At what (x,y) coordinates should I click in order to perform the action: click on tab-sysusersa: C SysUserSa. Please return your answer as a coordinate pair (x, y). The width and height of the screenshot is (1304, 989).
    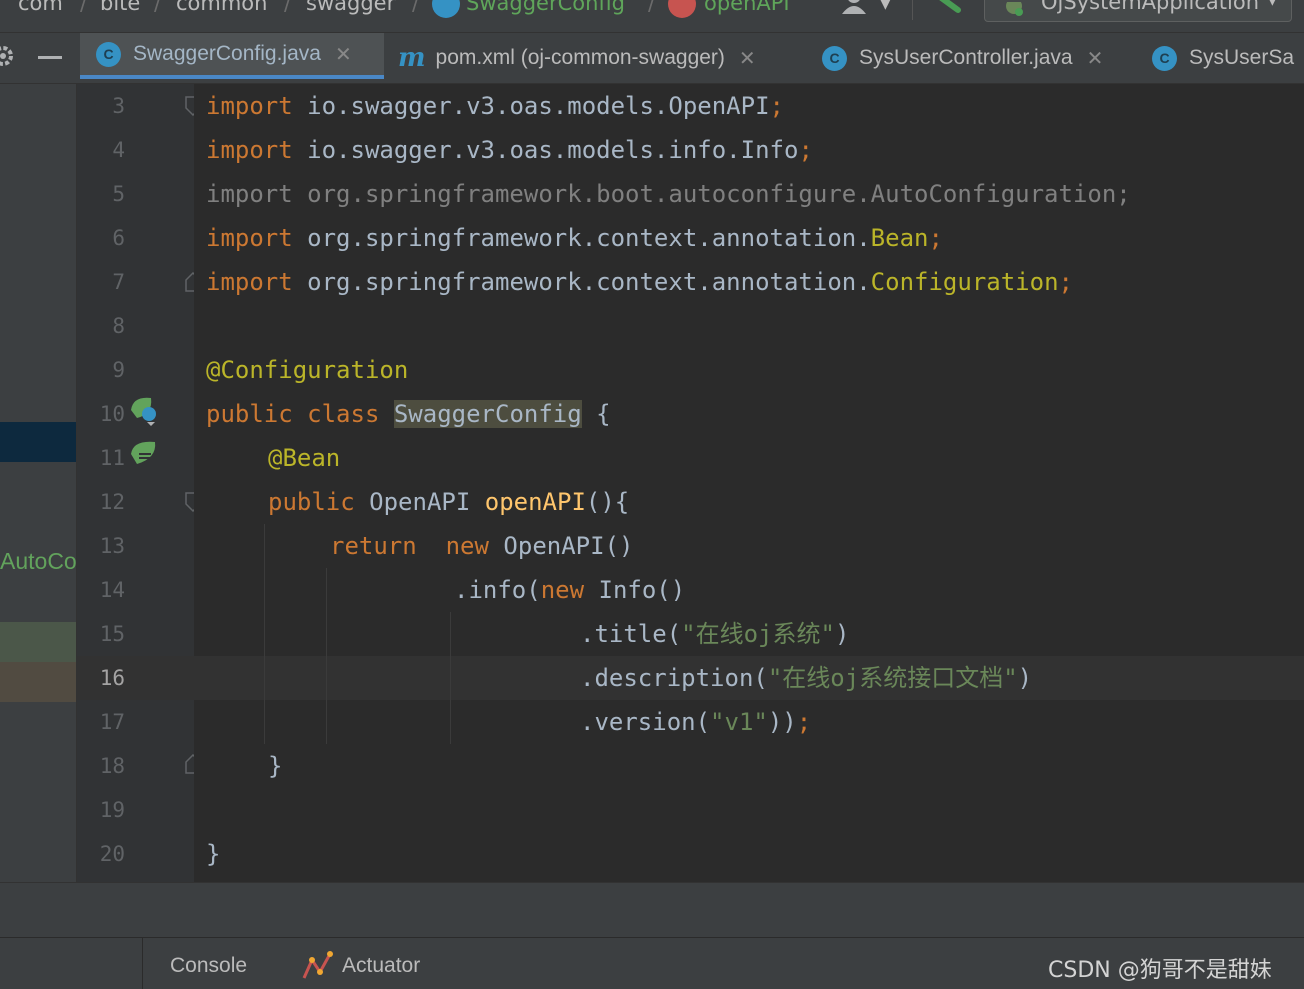
    Looking at the image, I should click on (1223, 58).